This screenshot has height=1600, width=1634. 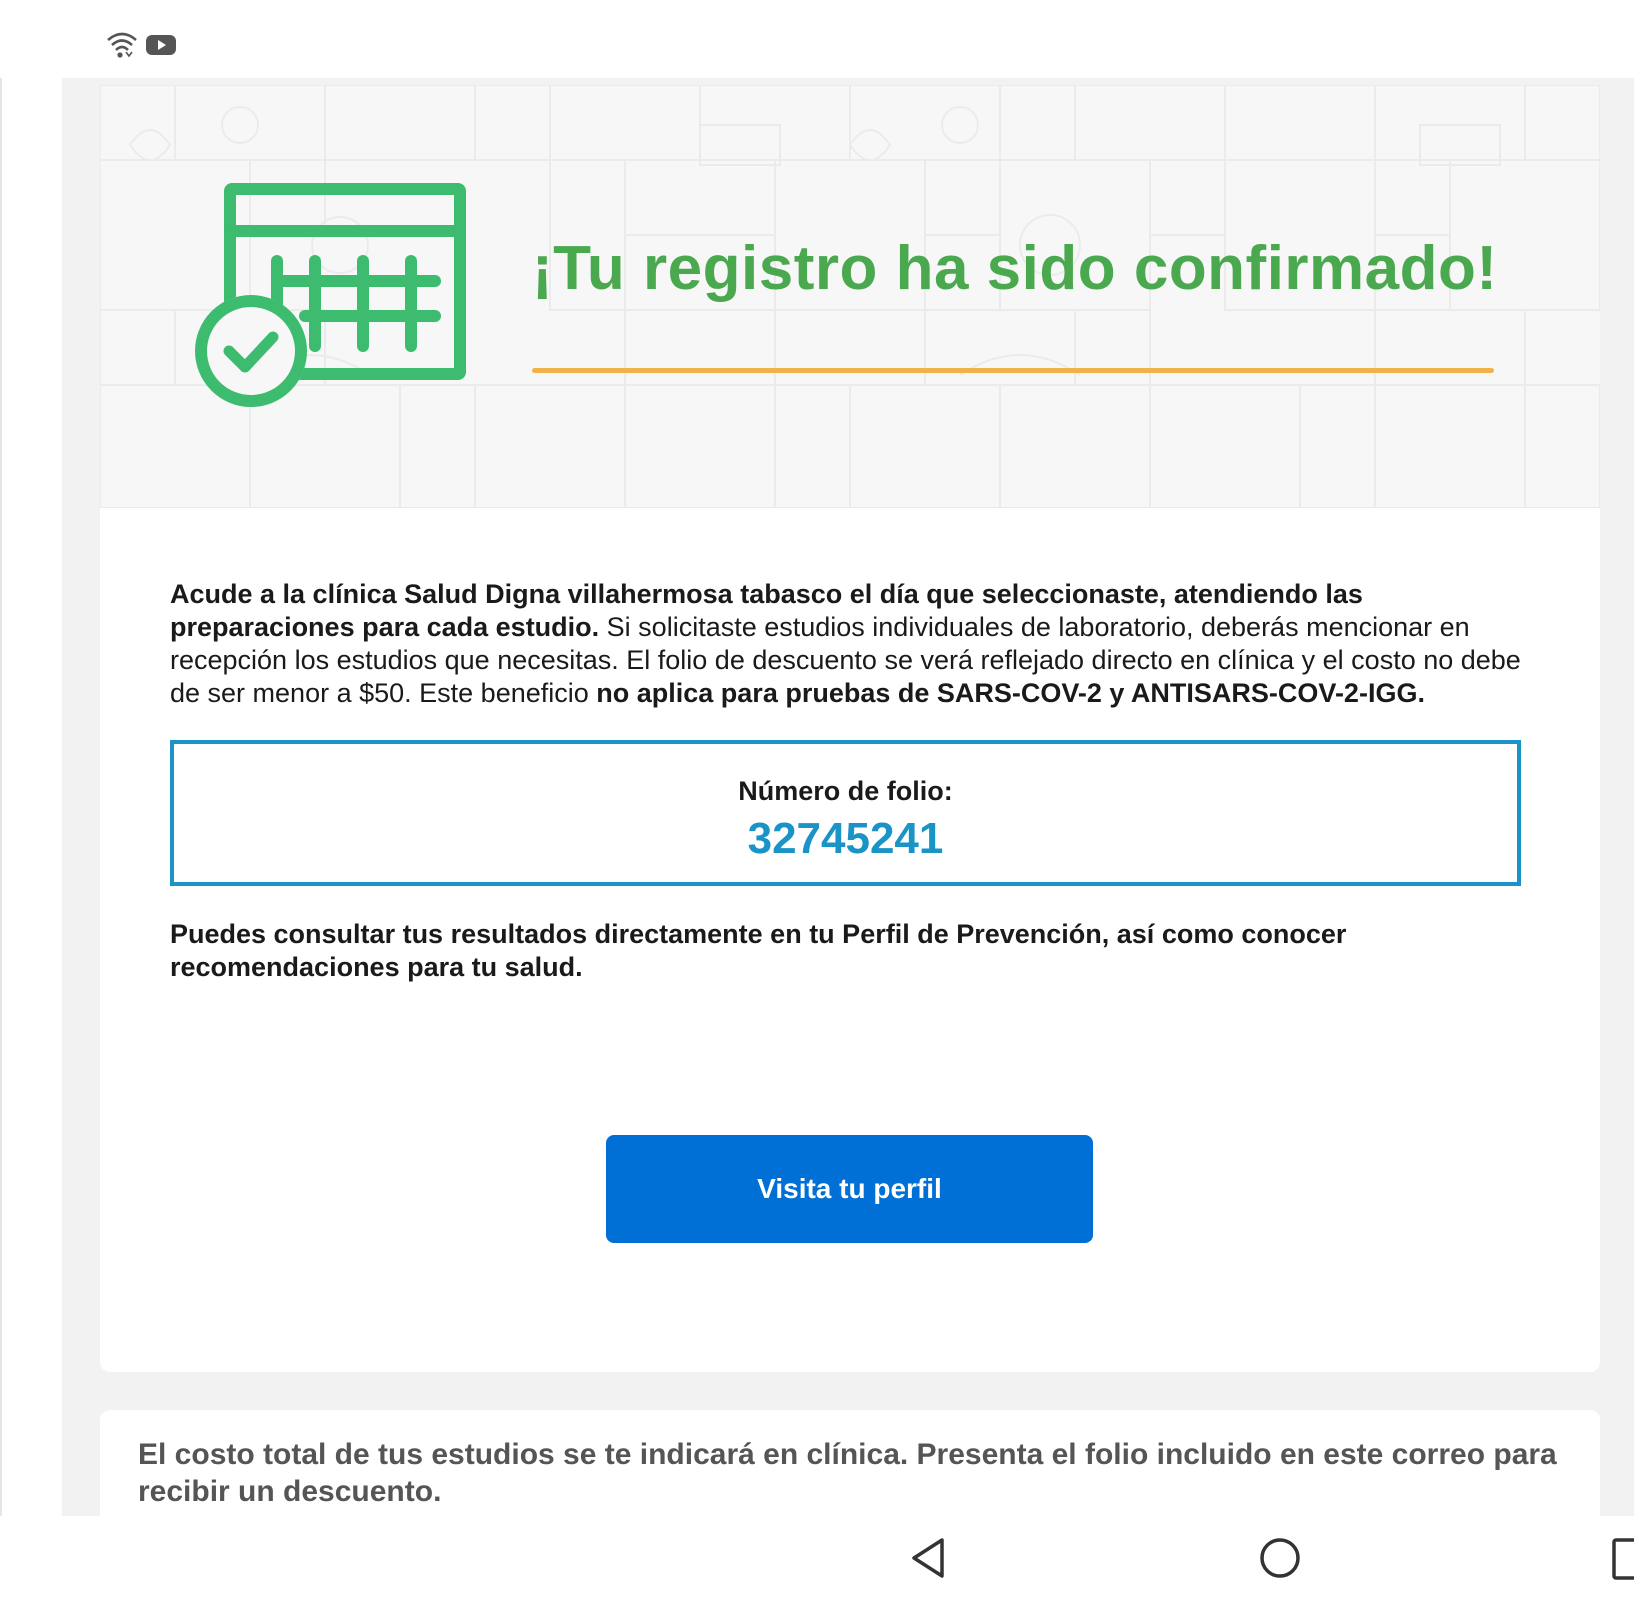 I want to click on left-edge-divider, so click(x=1, y=797).